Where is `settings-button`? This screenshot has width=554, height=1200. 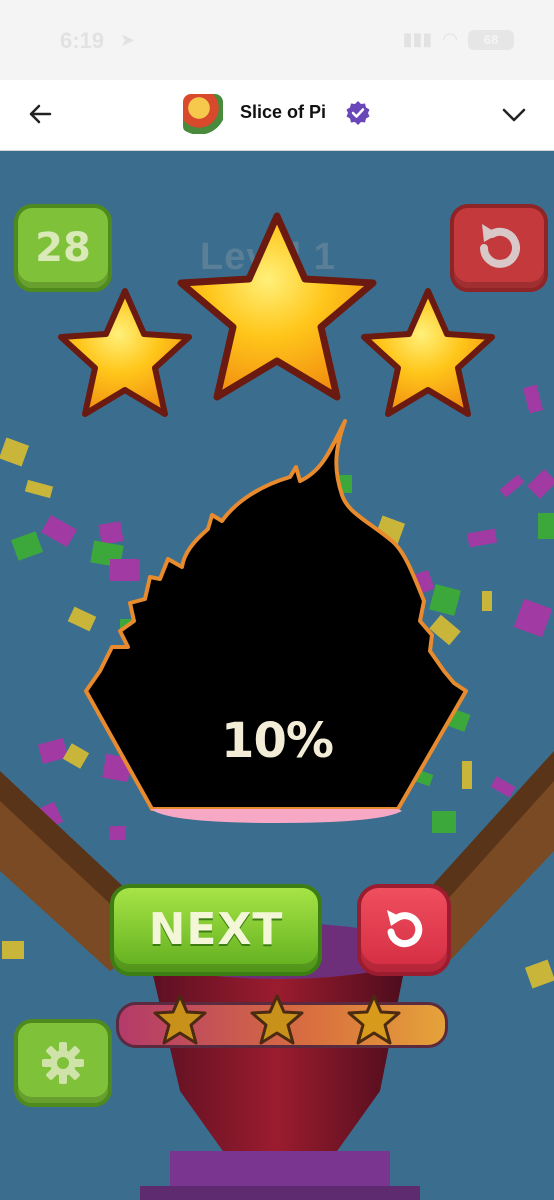
settings-button is located at coordinates (63, 1063).